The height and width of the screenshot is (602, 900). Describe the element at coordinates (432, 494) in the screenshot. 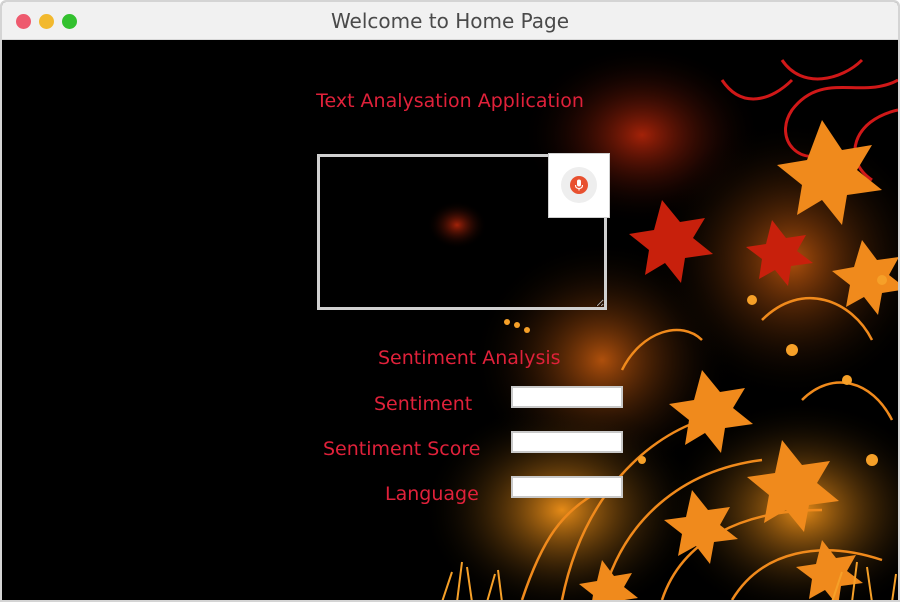

I see `language-label: Language` at that location.